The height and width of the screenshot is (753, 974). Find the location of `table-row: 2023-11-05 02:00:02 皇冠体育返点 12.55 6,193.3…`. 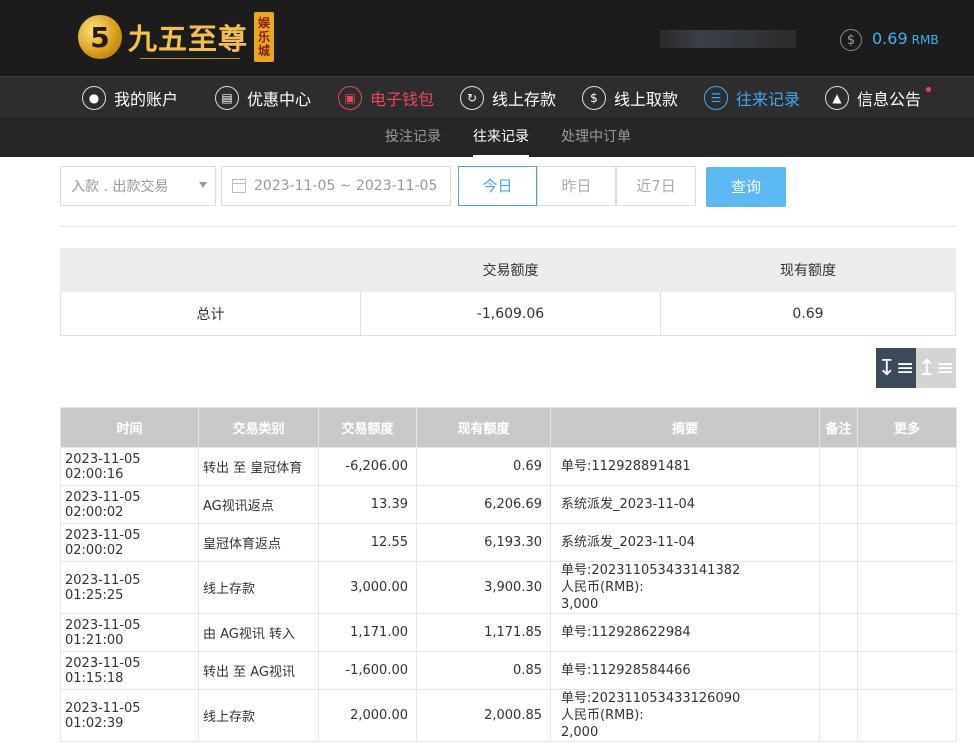

table-row: 2023-11-05 02:00:02 皇冠体育返点 12.55 6,193.3… is located at coordinates (508, 542).